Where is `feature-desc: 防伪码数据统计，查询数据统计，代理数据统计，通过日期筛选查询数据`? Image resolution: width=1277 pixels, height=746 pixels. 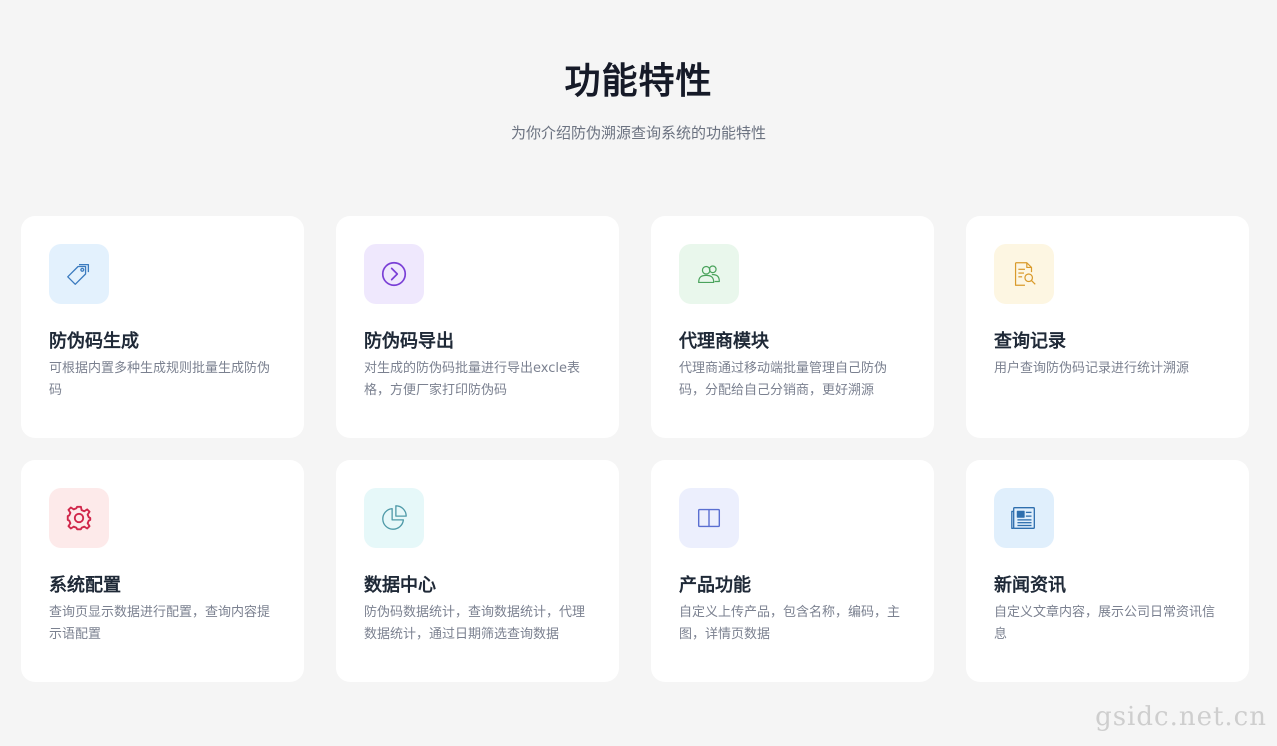 feature-desc: 防伪码数据统计，查询数据统计，代理数据统计，通过日期筛选查询数据 is located at coordinates (475, 623).